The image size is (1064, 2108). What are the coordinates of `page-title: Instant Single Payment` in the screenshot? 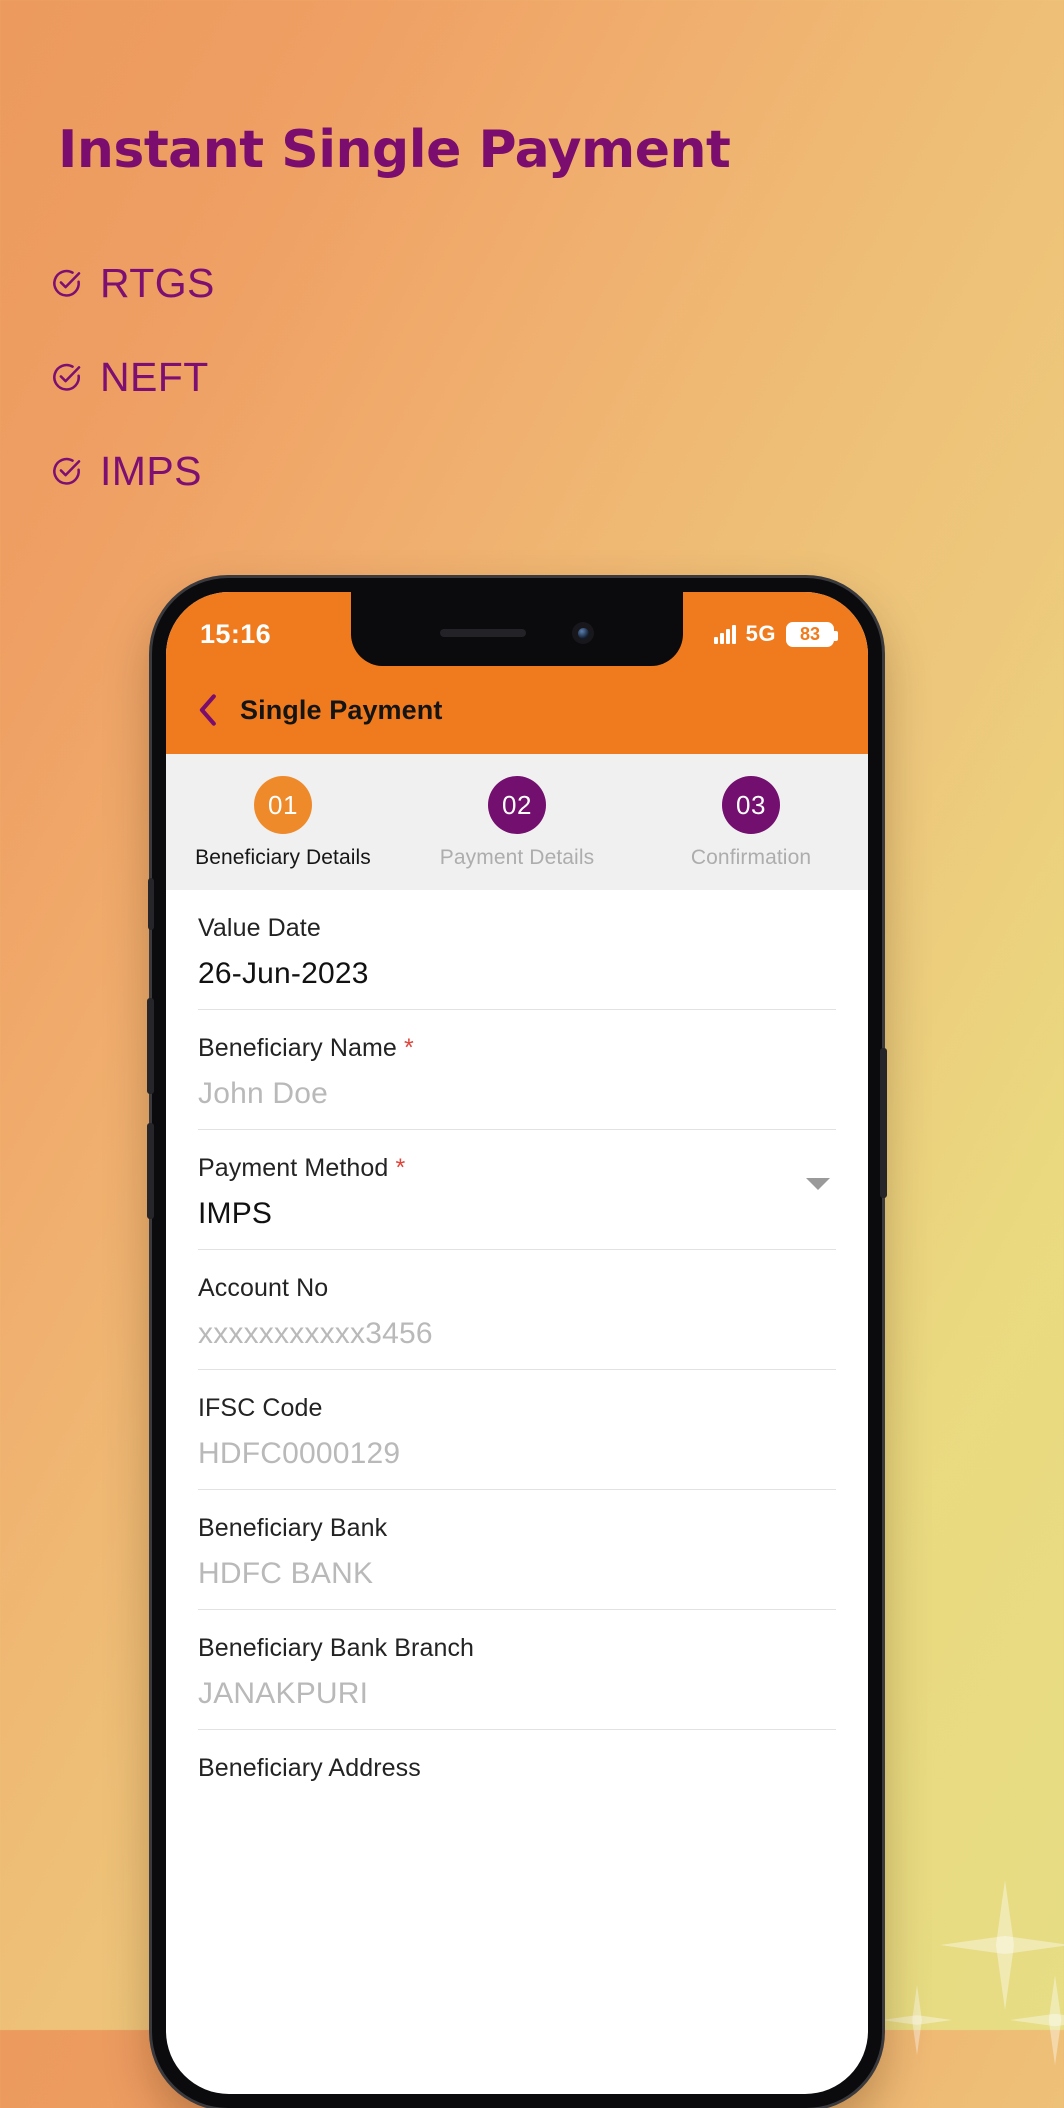 It's located at (394, 150).